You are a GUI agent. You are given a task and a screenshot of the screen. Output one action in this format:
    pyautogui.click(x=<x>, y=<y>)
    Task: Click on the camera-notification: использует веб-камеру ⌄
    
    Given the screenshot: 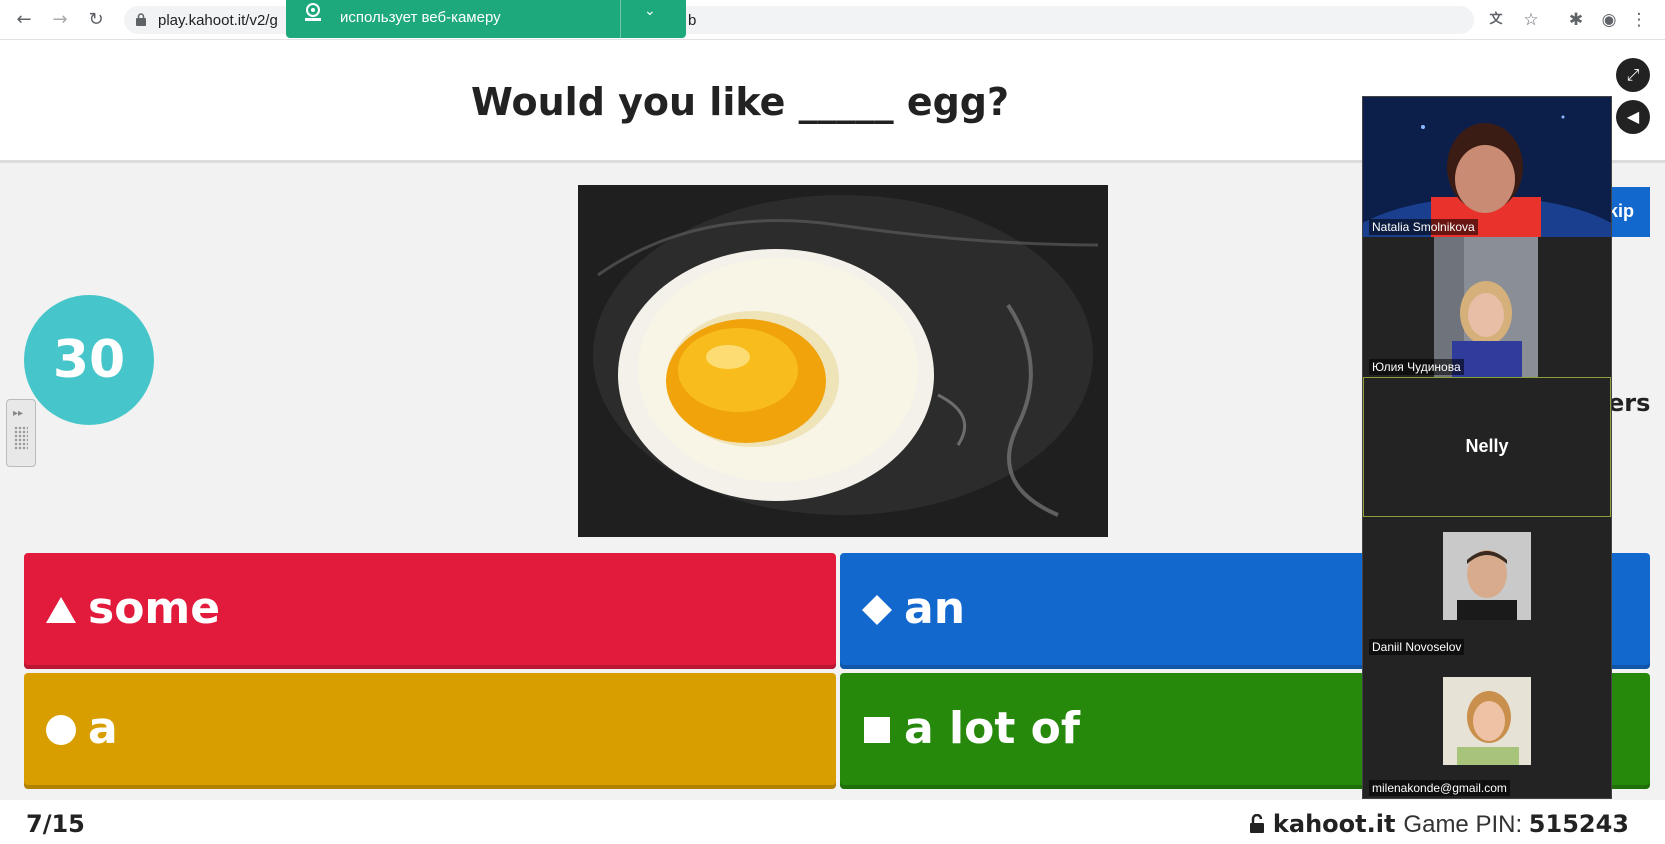 What is the action you would take?
    pyautogui.click(x=486, y=19)
    